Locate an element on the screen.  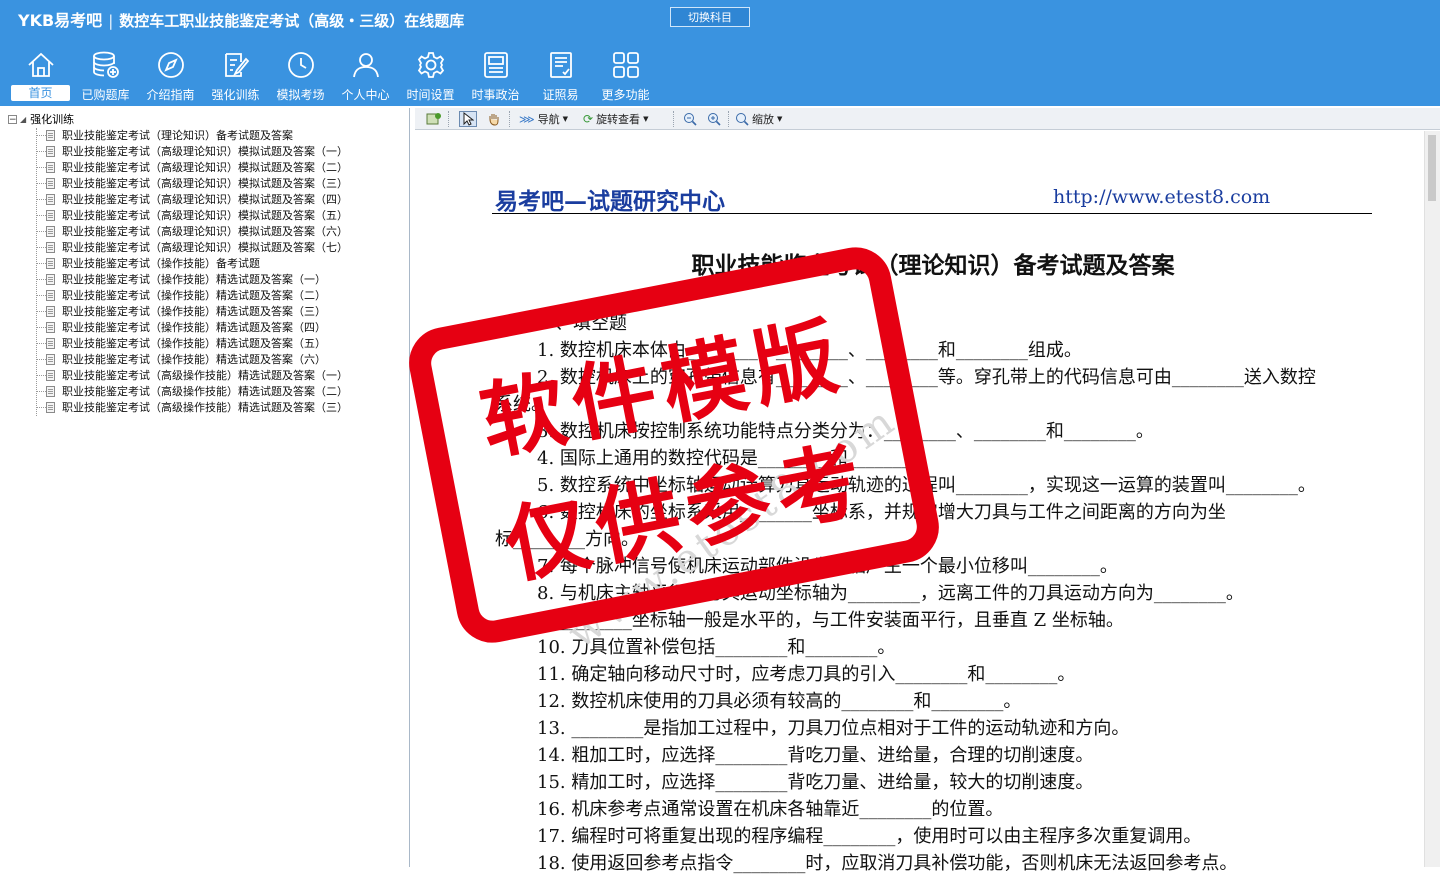
zoom-out-button is located at coordinates (690, 119).